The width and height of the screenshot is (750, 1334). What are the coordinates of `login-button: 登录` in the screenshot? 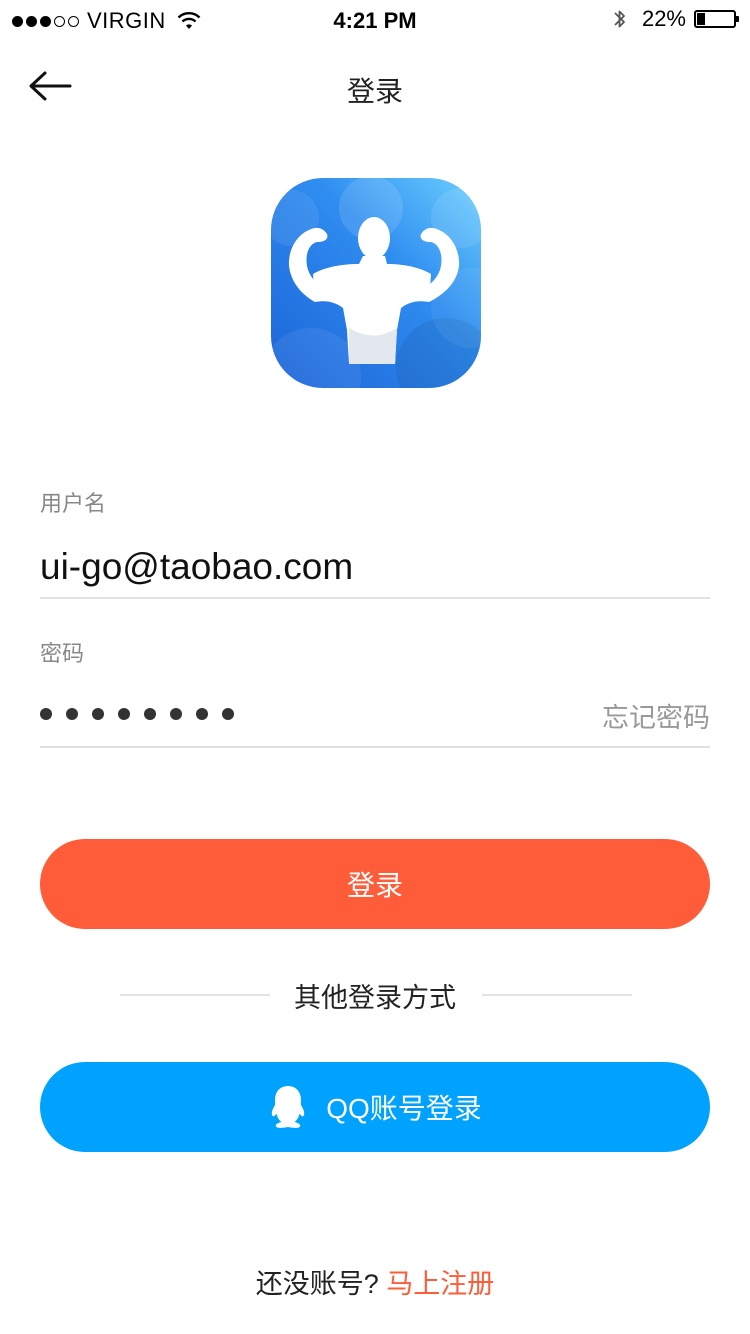 It's located at (375, 884).